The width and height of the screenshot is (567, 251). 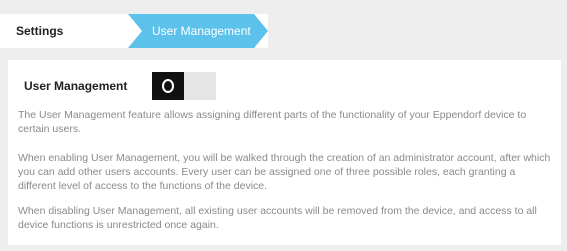 What do you see at coordinates (201, 31) in the screenshot?
I see `breadcrumb-user-management-label: User Management` at bounding box center [201, 31].